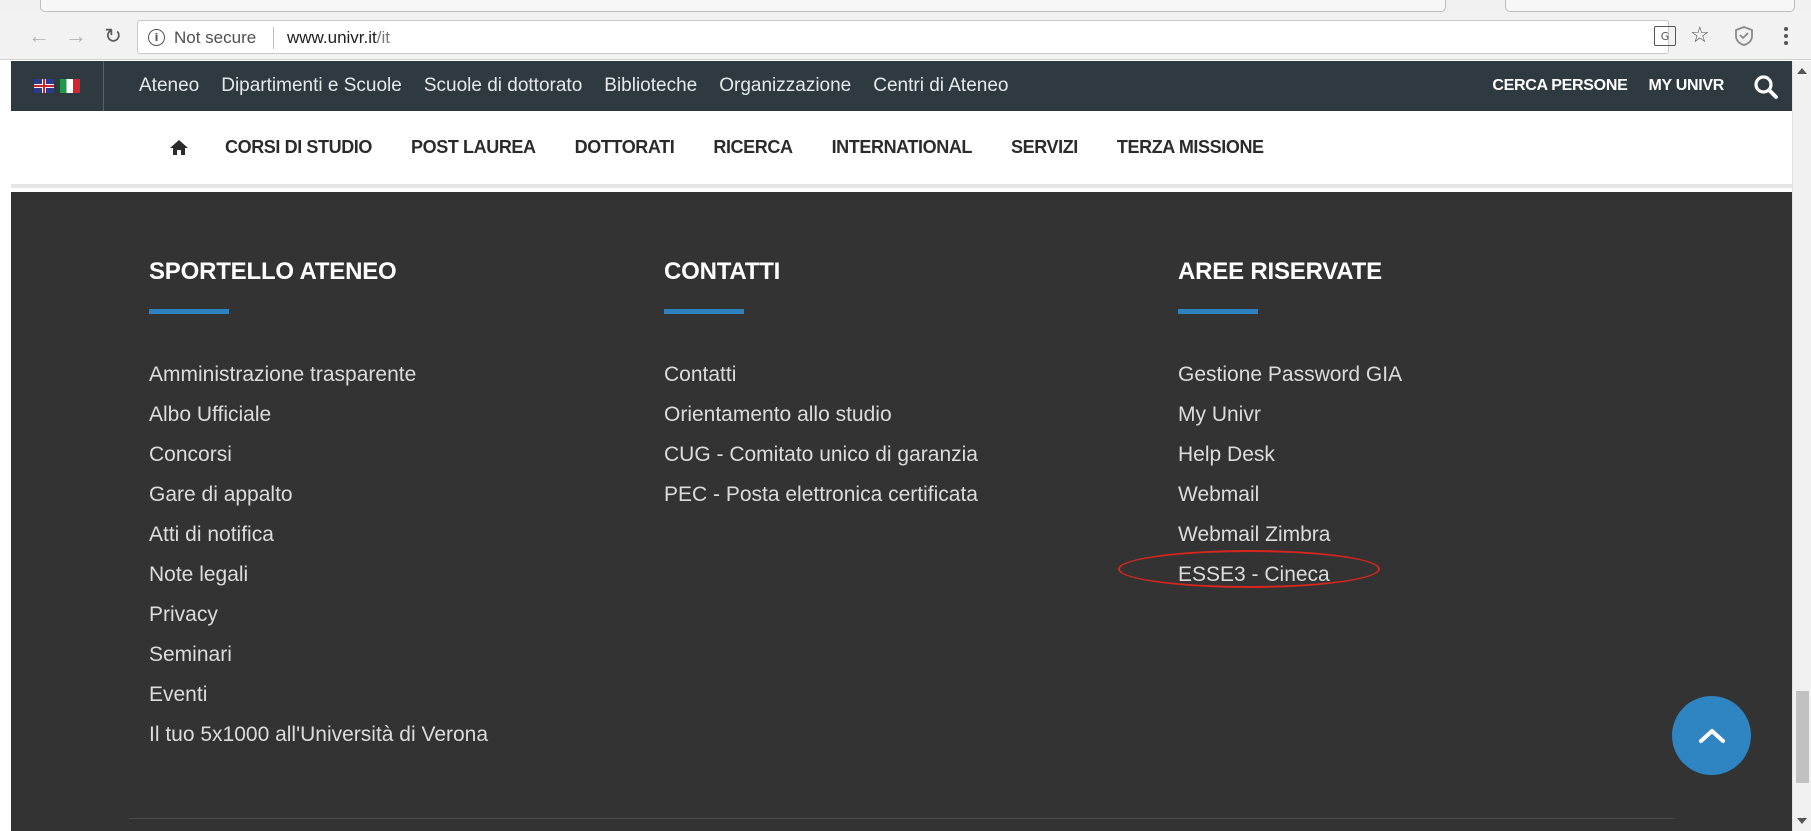  What do you see at coordinates (113, 36) in the screenshot?
I see `reload-icon: ↻` at bounding box center [113, 36].